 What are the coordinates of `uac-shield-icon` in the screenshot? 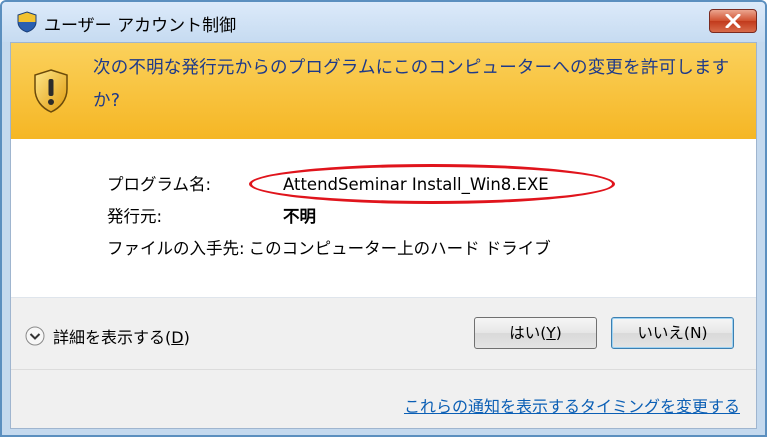 It's located at (27, 22).